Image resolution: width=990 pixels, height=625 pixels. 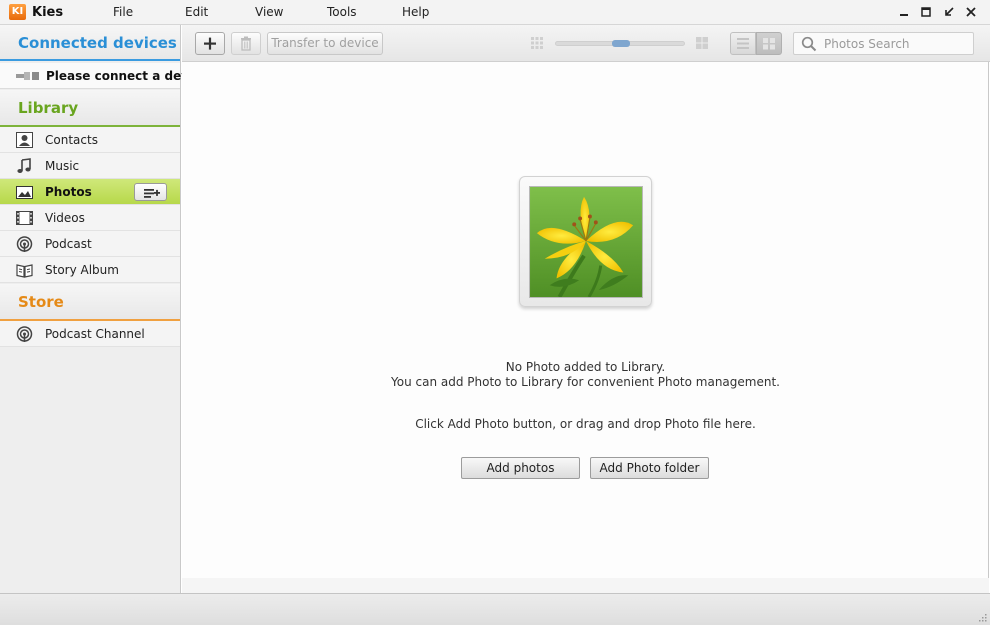 I want to click on sidebar-item-podcast-channel: Podcast Channel, so click(x=90, y=334).